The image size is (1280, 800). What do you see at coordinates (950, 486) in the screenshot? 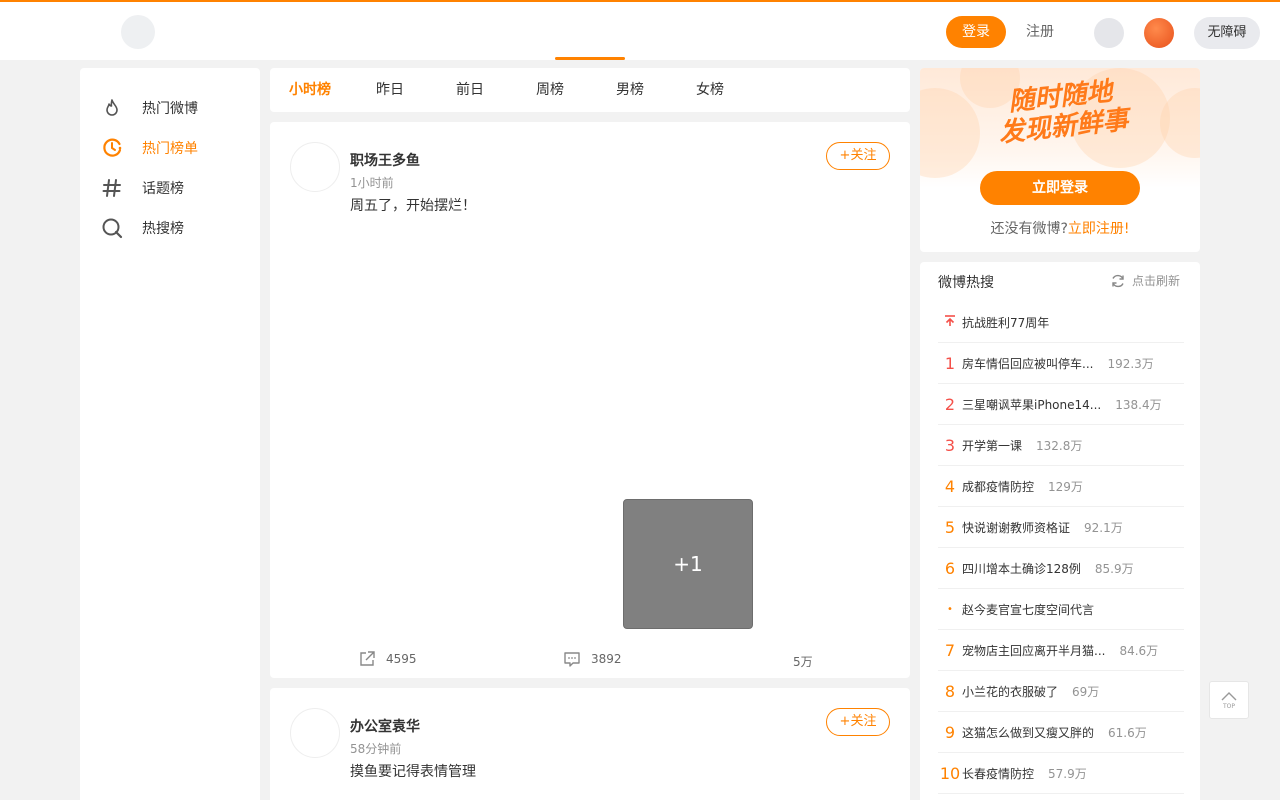
I see `hot-rank: 4` at bounding box center [950, 486].